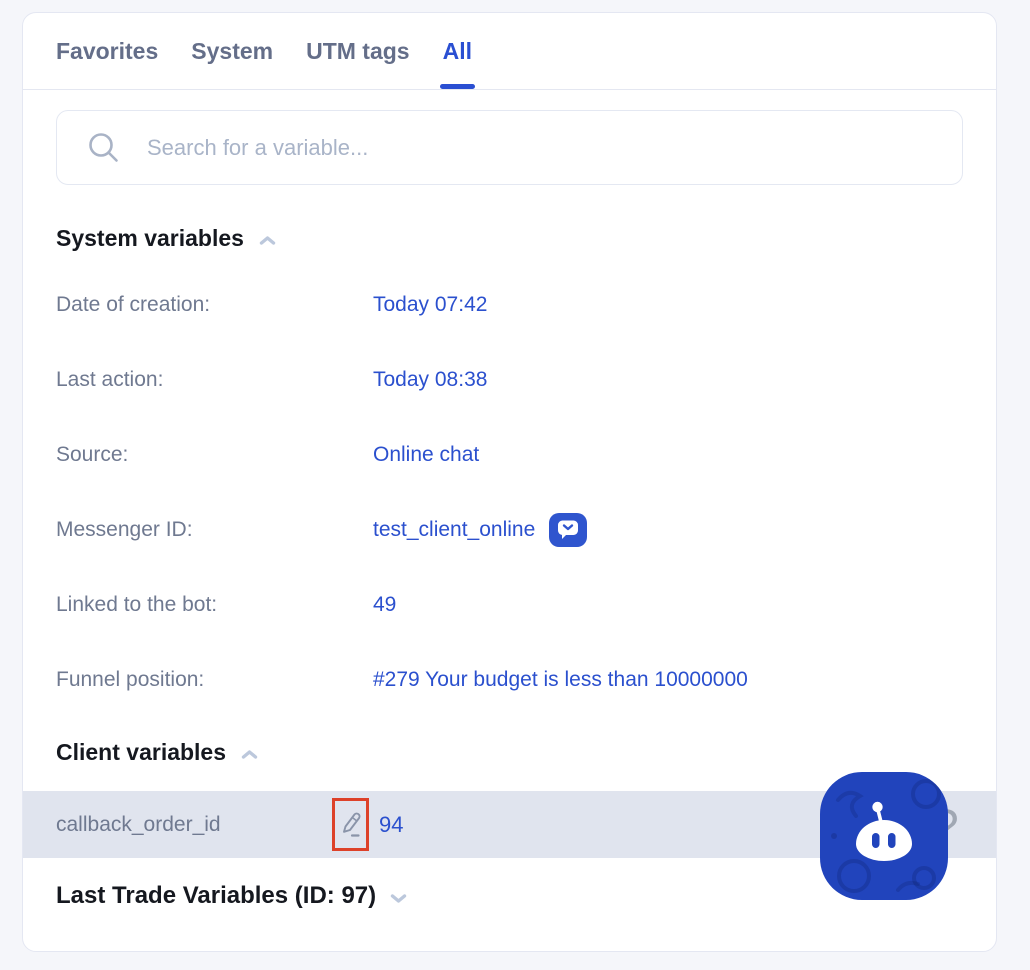 The image size is (1030, 970). Describe the element at coordinates (398, 898) in the screenshot. I see `expand-chevron-down-icon` at that location.